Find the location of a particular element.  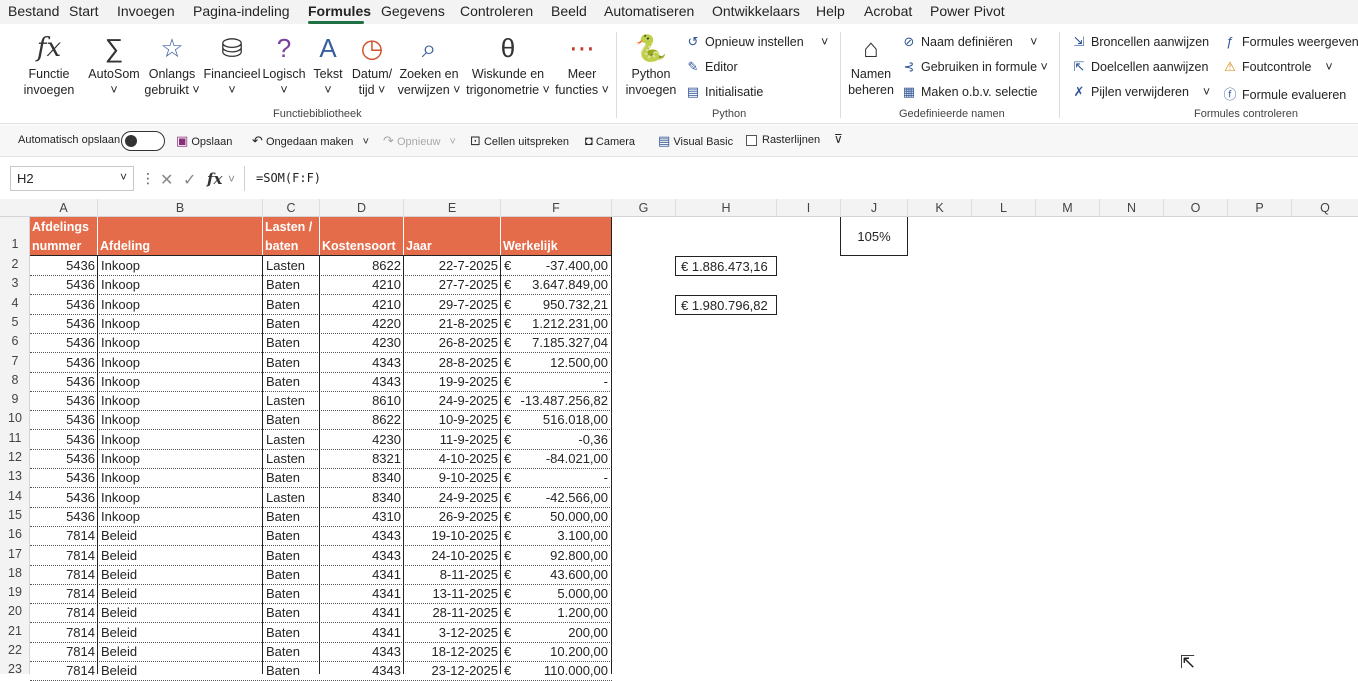

row-header: 17 is located at coordinates (15, 554).